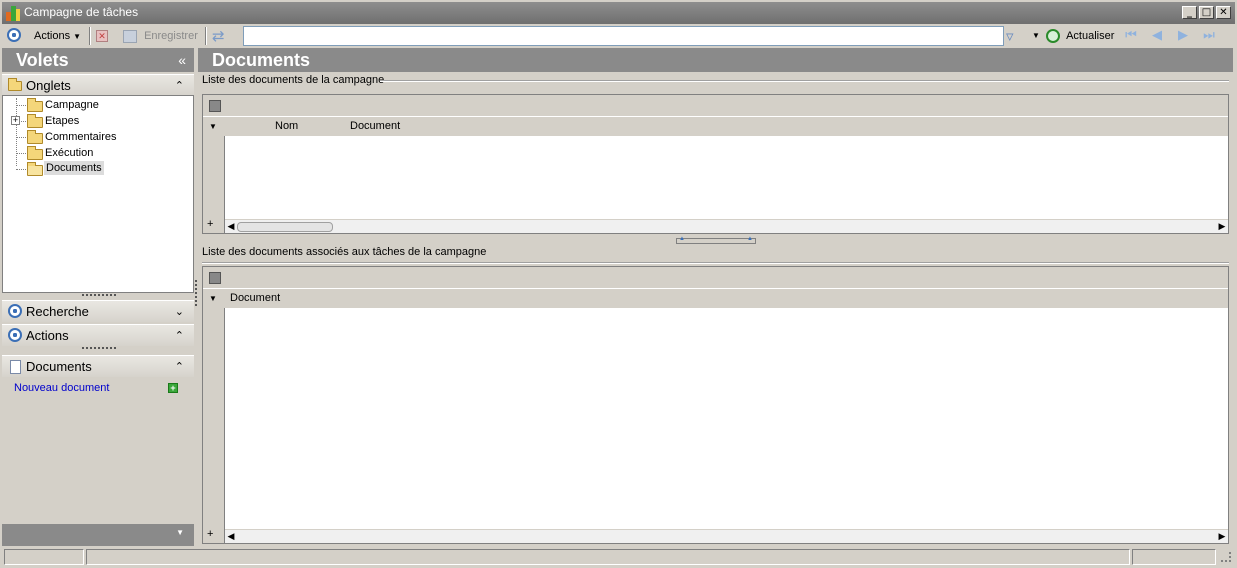 This screenshot has height=568, width=1237. Describe the element at coordinates (98, 85) in the screenshot. I see `group-onglets: Onglets ⌃` at that location.